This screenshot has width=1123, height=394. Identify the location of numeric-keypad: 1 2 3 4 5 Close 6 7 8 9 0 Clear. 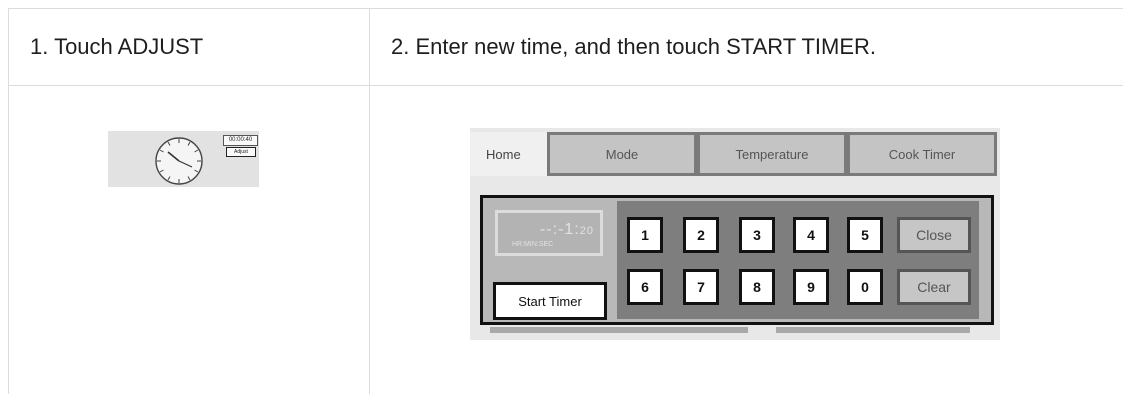
(798, 260).